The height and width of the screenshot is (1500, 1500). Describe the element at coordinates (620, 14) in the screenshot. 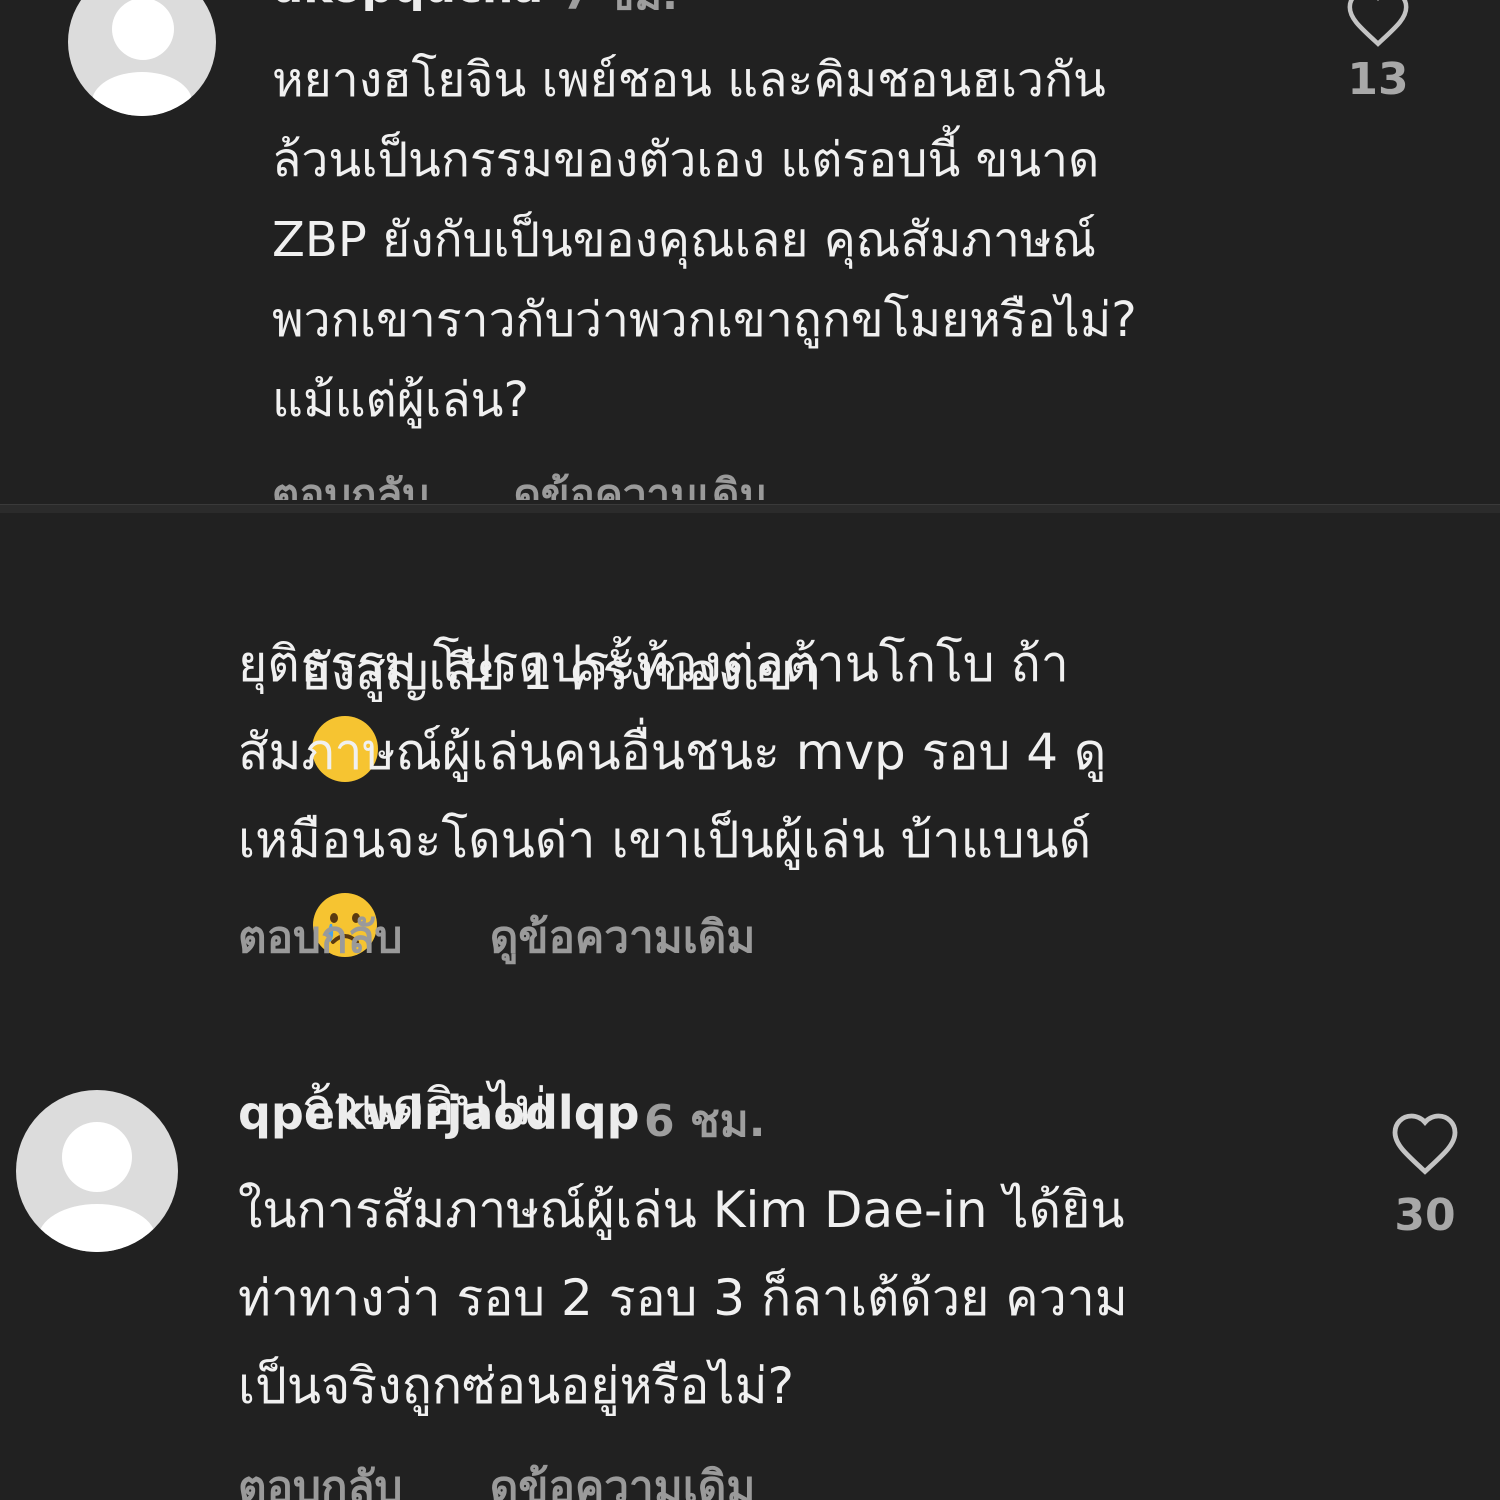

I see `comment-time: 7 ชม.` at that location.